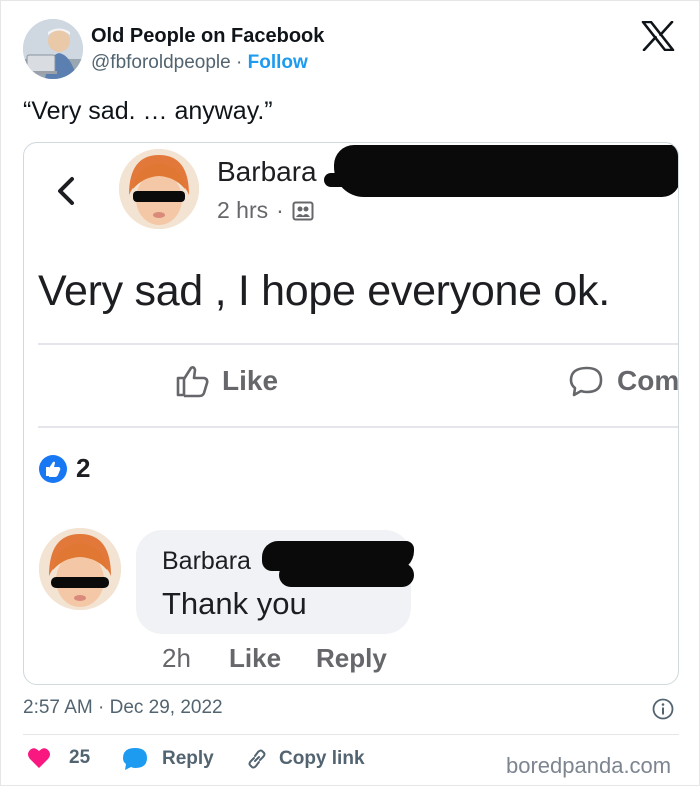 The height and width of the screenshot is (786, 700). I want to click on post-like-label: Like, so click(250, 380).